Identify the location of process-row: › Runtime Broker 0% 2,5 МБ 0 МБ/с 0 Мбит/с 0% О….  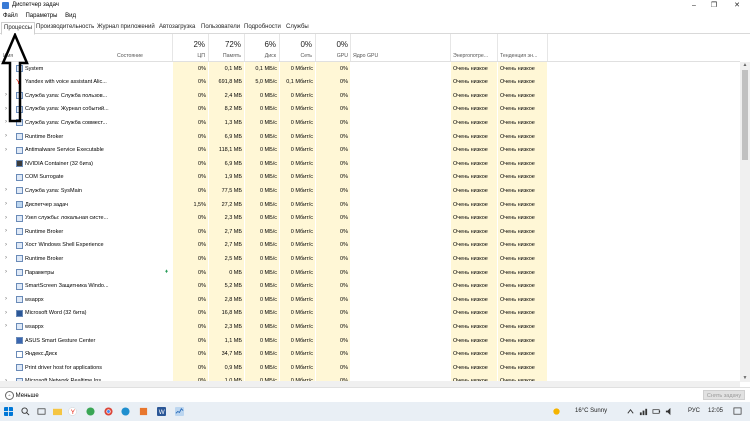
(370, 259).